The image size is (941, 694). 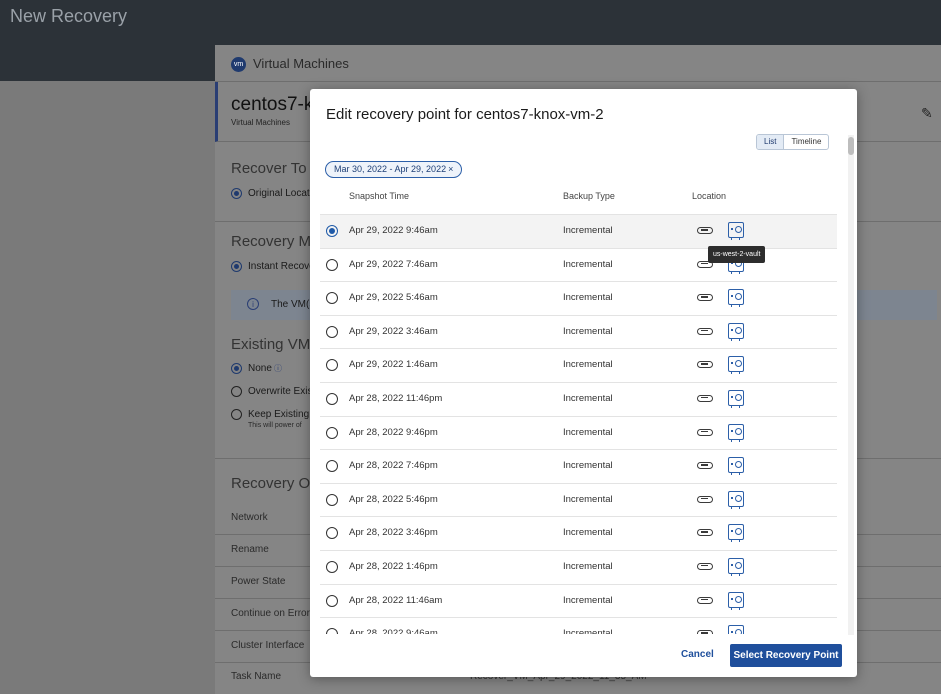 I want to click on power-state-label: Power State, so click(x=258, y=581).